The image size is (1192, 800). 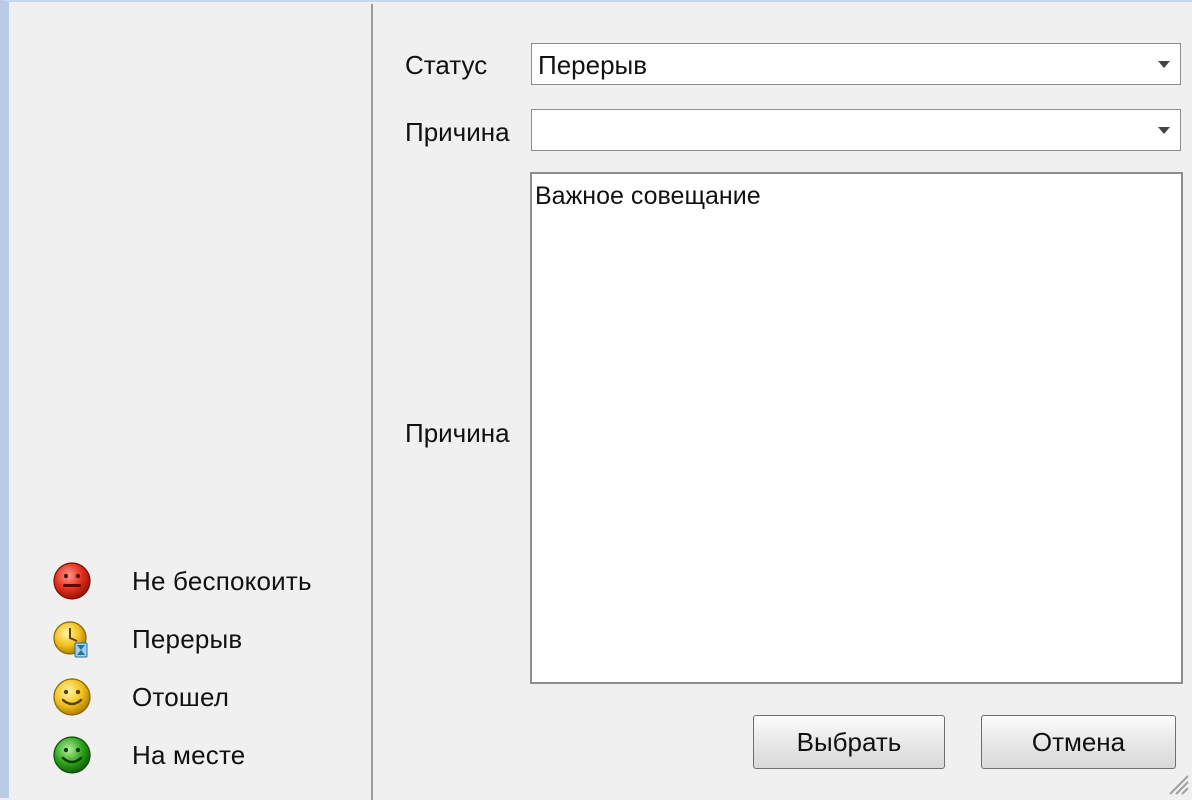 I want to click on status-label: Статус, so click(x=446, y=65).